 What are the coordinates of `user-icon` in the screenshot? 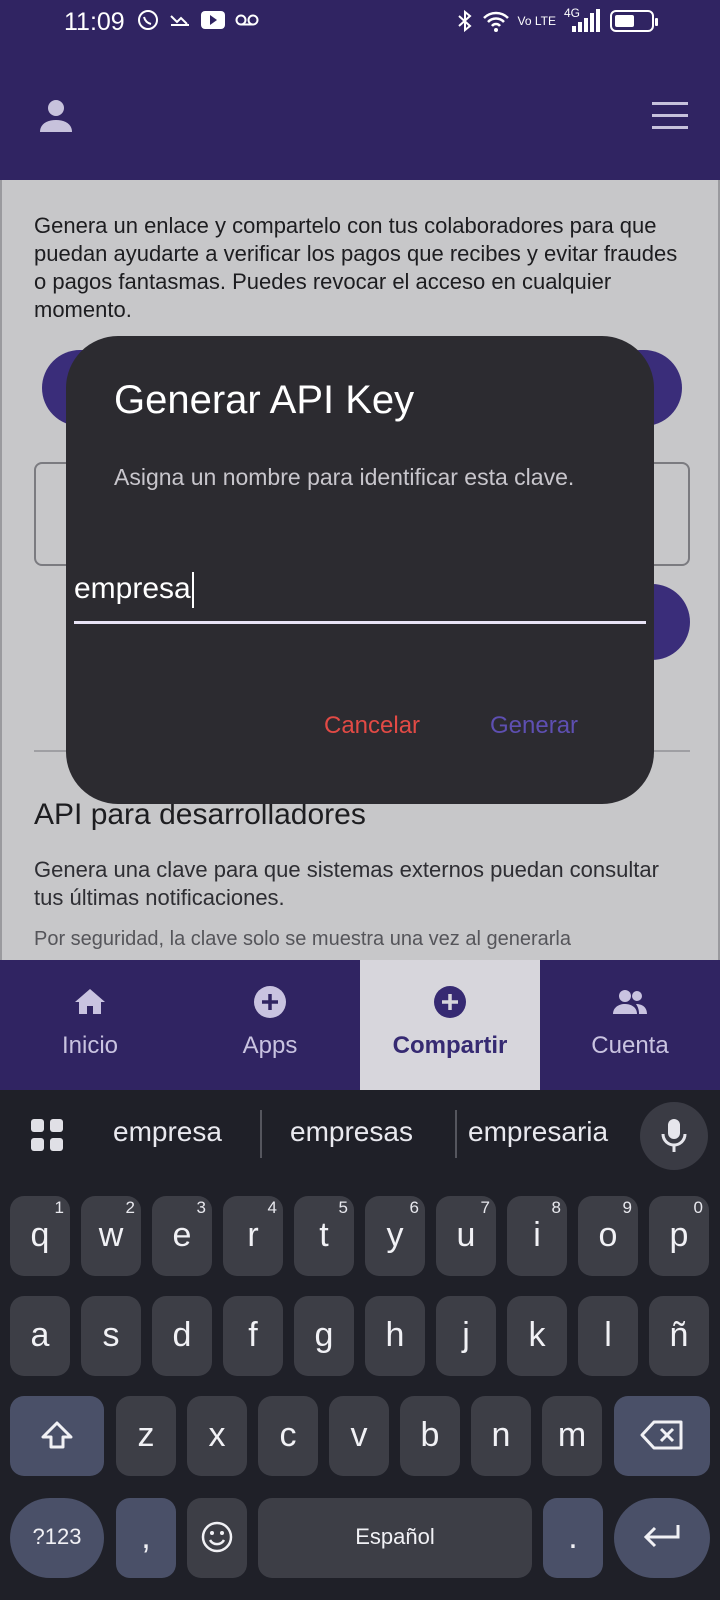 It's located at (56, 116).